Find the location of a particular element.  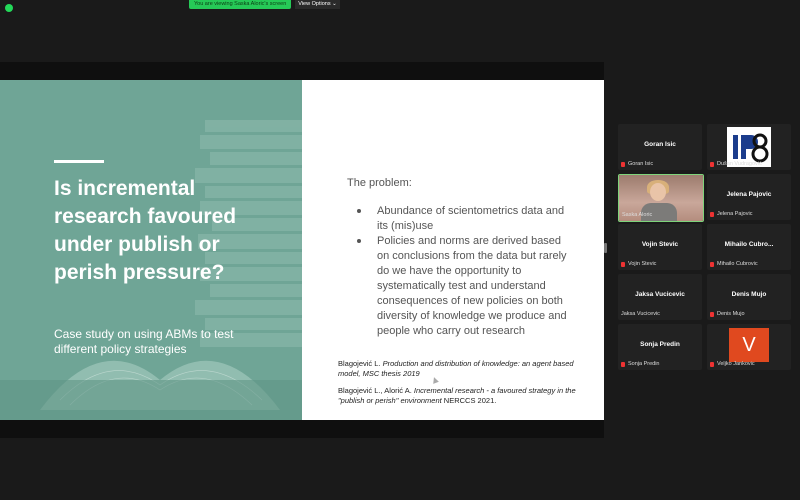

participant-display-name: Denis Mujo is located at coordinates (749, 294).